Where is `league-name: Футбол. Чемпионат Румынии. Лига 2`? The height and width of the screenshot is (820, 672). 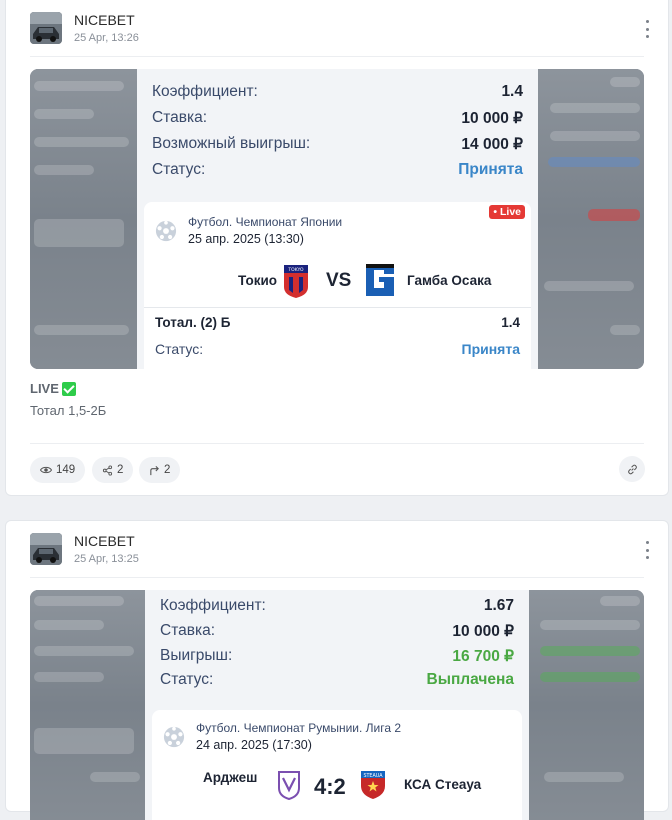
league-name: Футбол. Чемпионат Румынии. Лига 2 is located at coordinates (299, 728).